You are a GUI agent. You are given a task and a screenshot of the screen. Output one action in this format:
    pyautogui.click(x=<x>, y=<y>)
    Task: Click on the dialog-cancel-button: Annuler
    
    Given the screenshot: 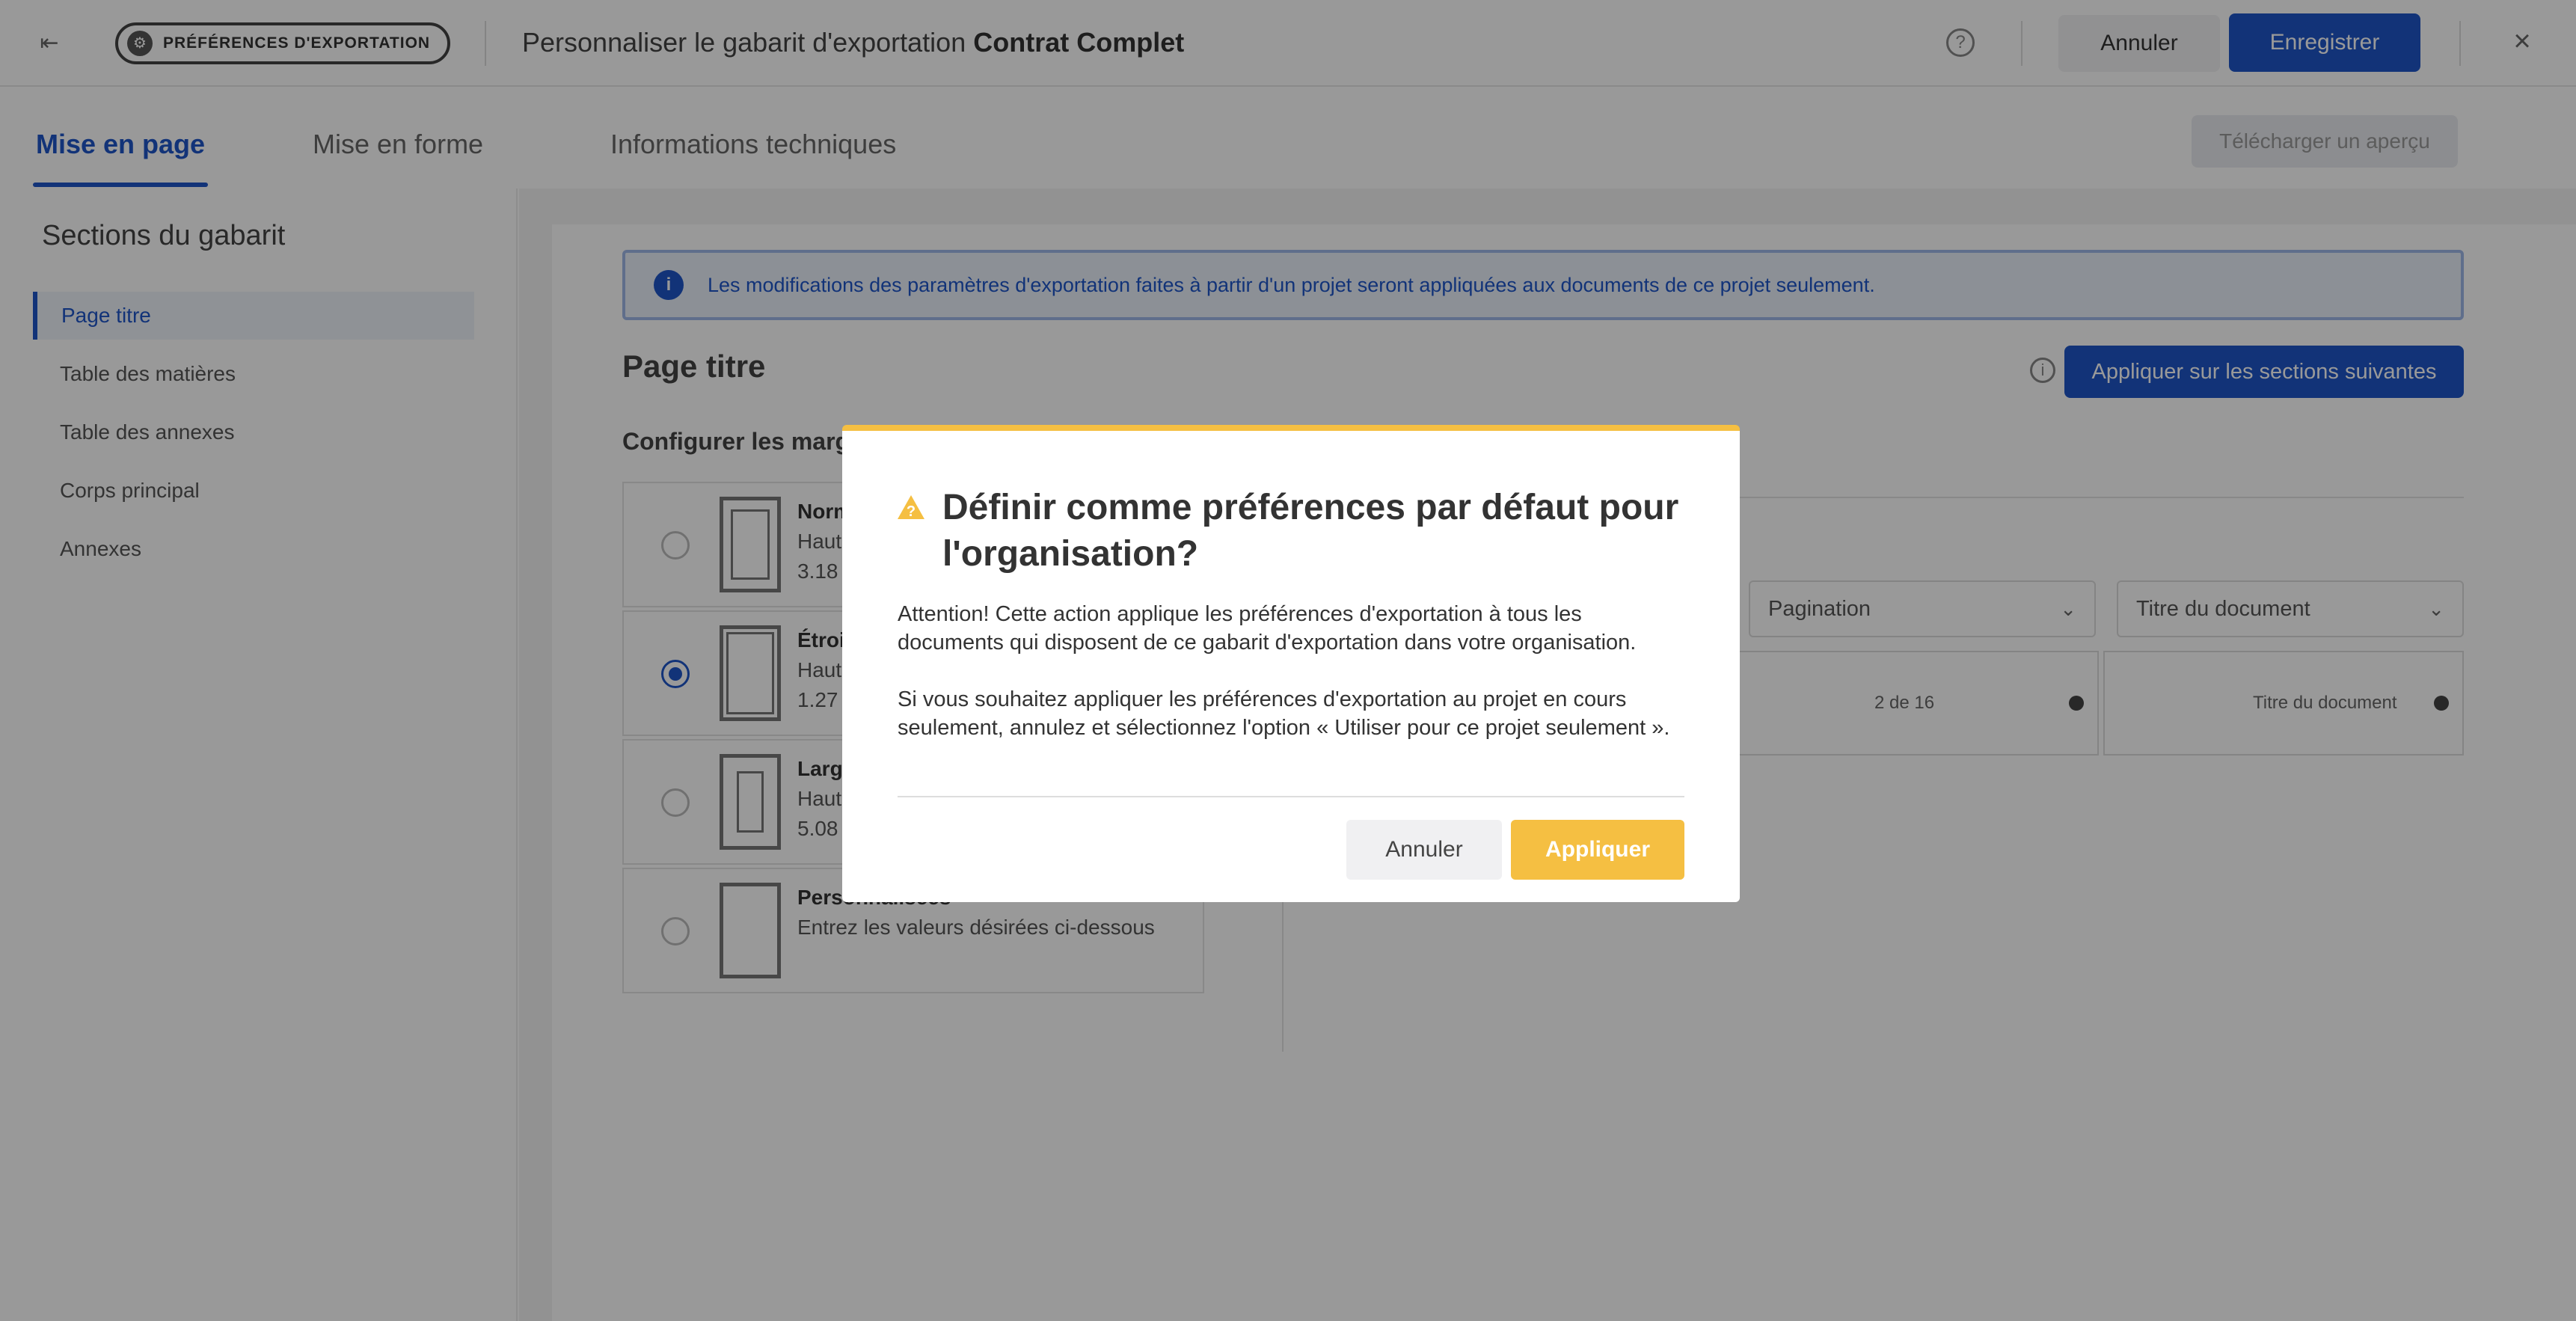 What is the action you would take?
    pyautogui.click(x=1424, y=850)
    